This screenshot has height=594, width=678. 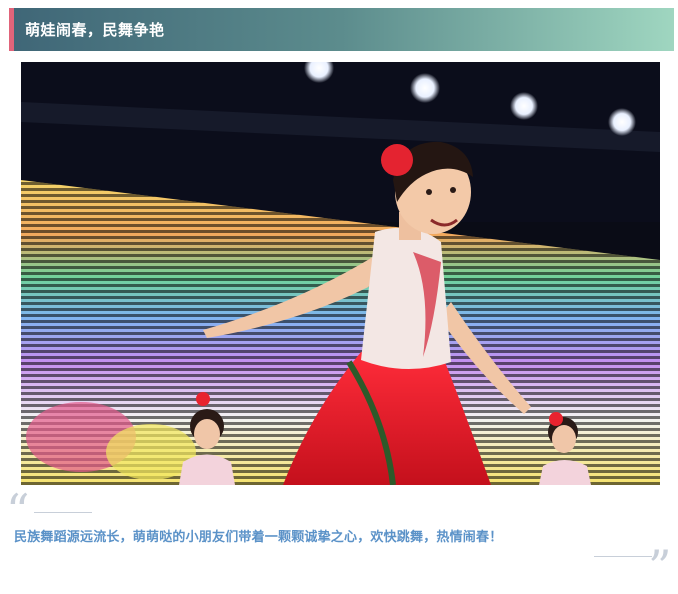 What do you see at coordinates (11, 29) in the screenshot?
I see `header-accent-bar` at bounding box center [11, 29].